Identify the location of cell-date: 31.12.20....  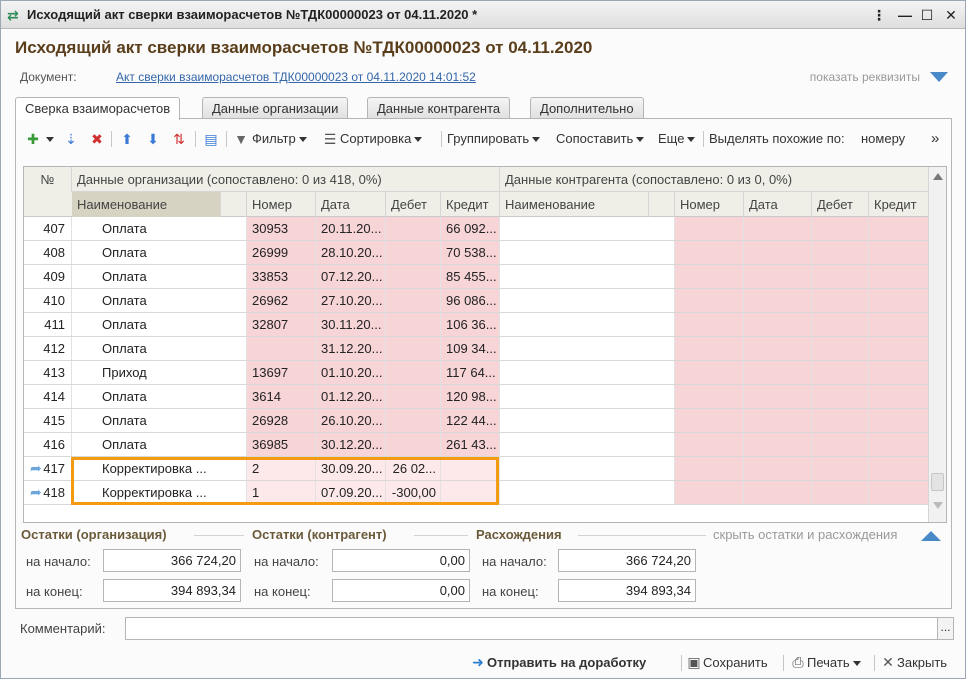
(351, 348).